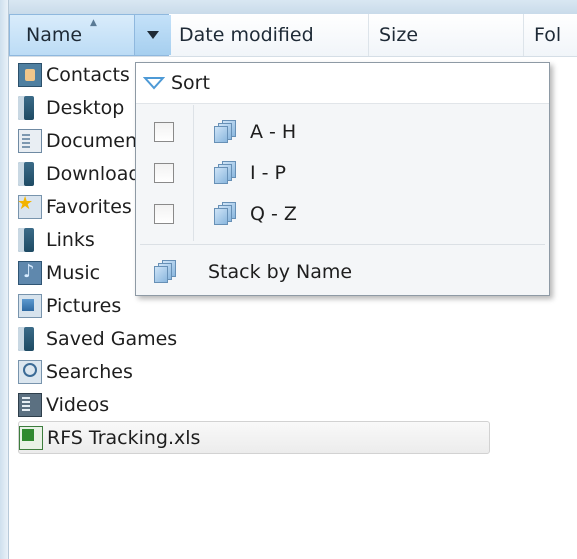 The height and width of the screenshot is (559, 577). I want to click on list-item-label: Saved Games, so click(112, 338).